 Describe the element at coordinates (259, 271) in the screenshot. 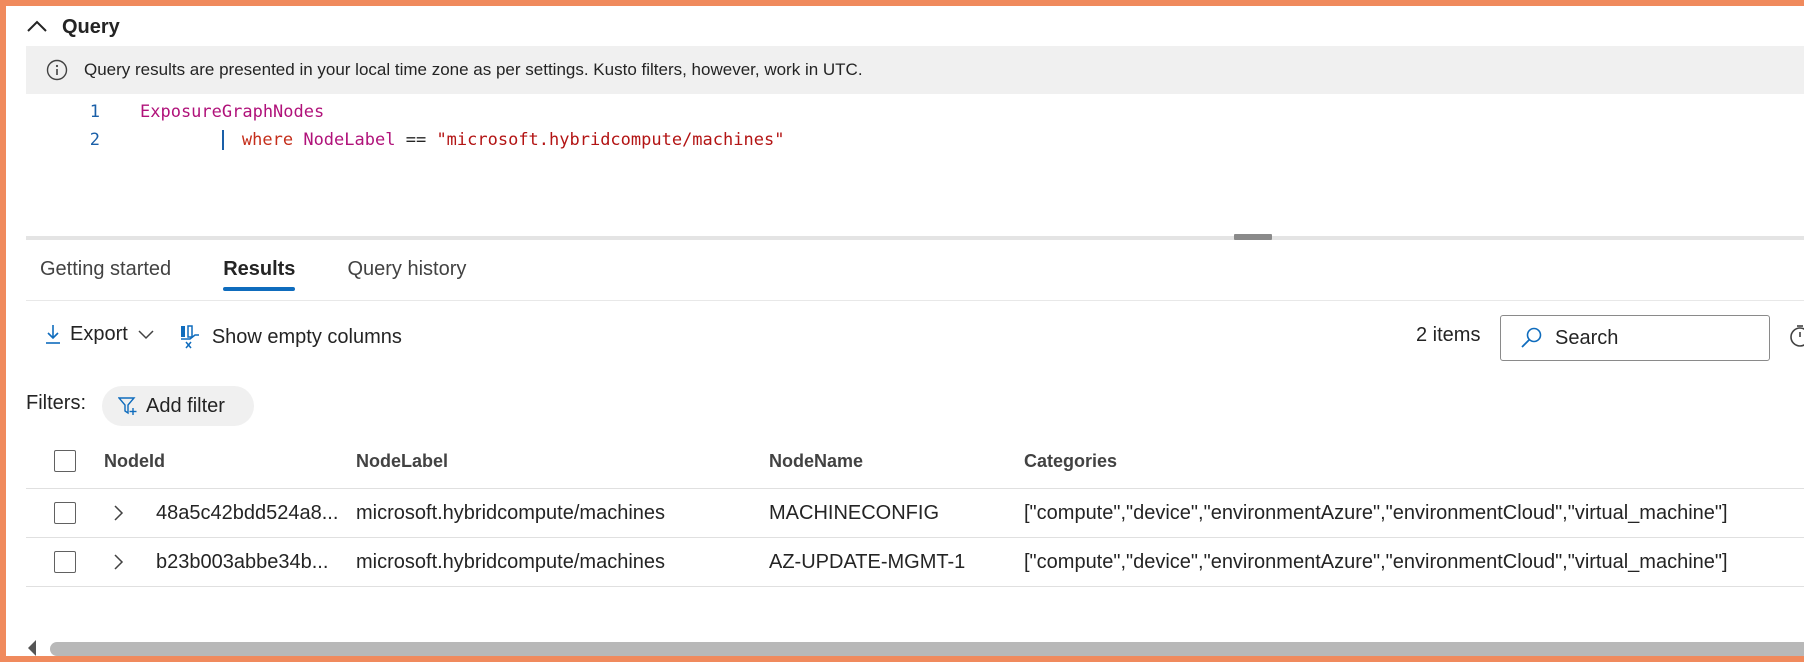

I see `tab-results: Results` at that location.